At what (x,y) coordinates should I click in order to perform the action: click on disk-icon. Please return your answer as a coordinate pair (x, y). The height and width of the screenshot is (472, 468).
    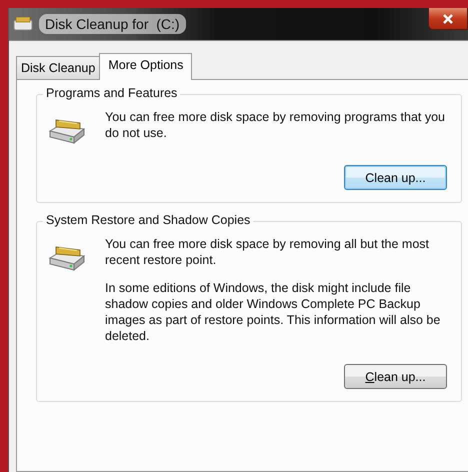
    Looking at the image, I should click on (23, 24).